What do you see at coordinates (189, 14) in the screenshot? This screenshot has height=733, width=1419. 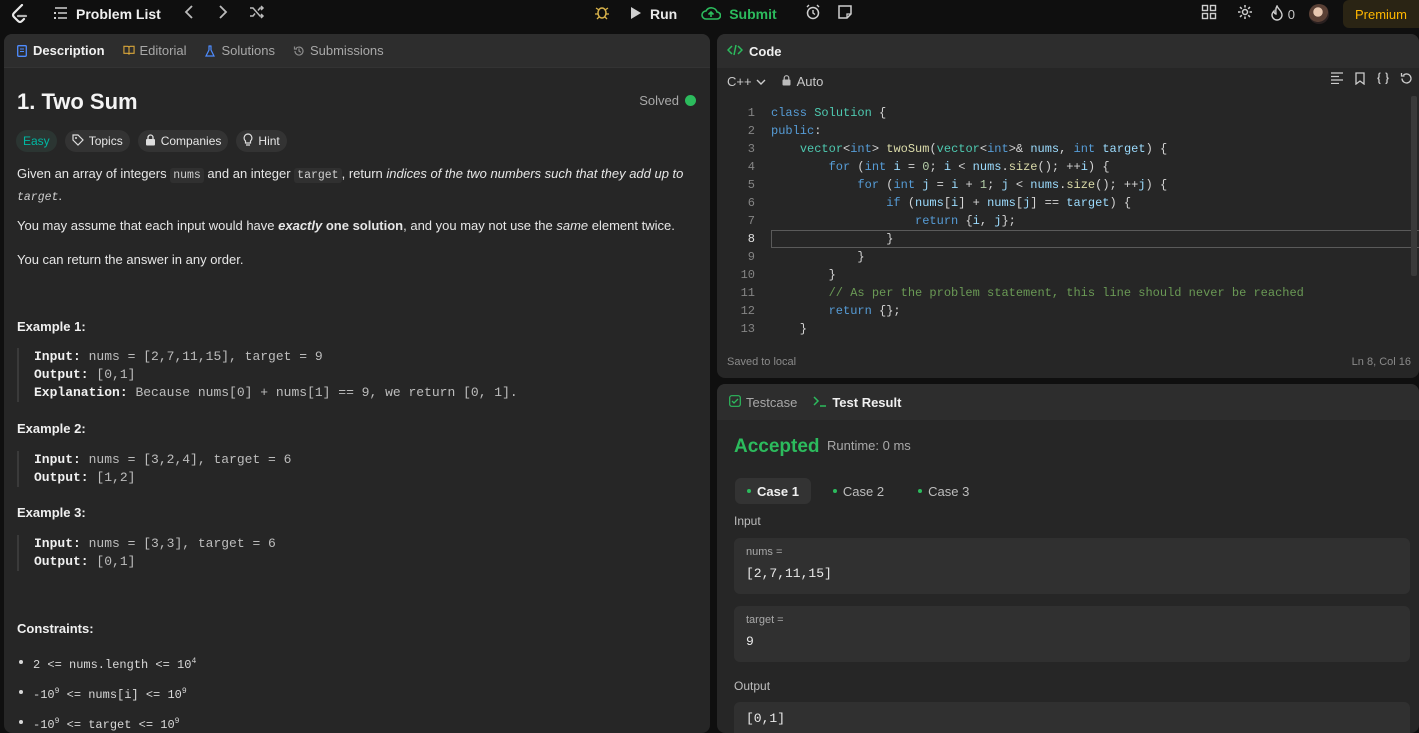 I see `prev-problem-button` at bounding box center [189, 14].